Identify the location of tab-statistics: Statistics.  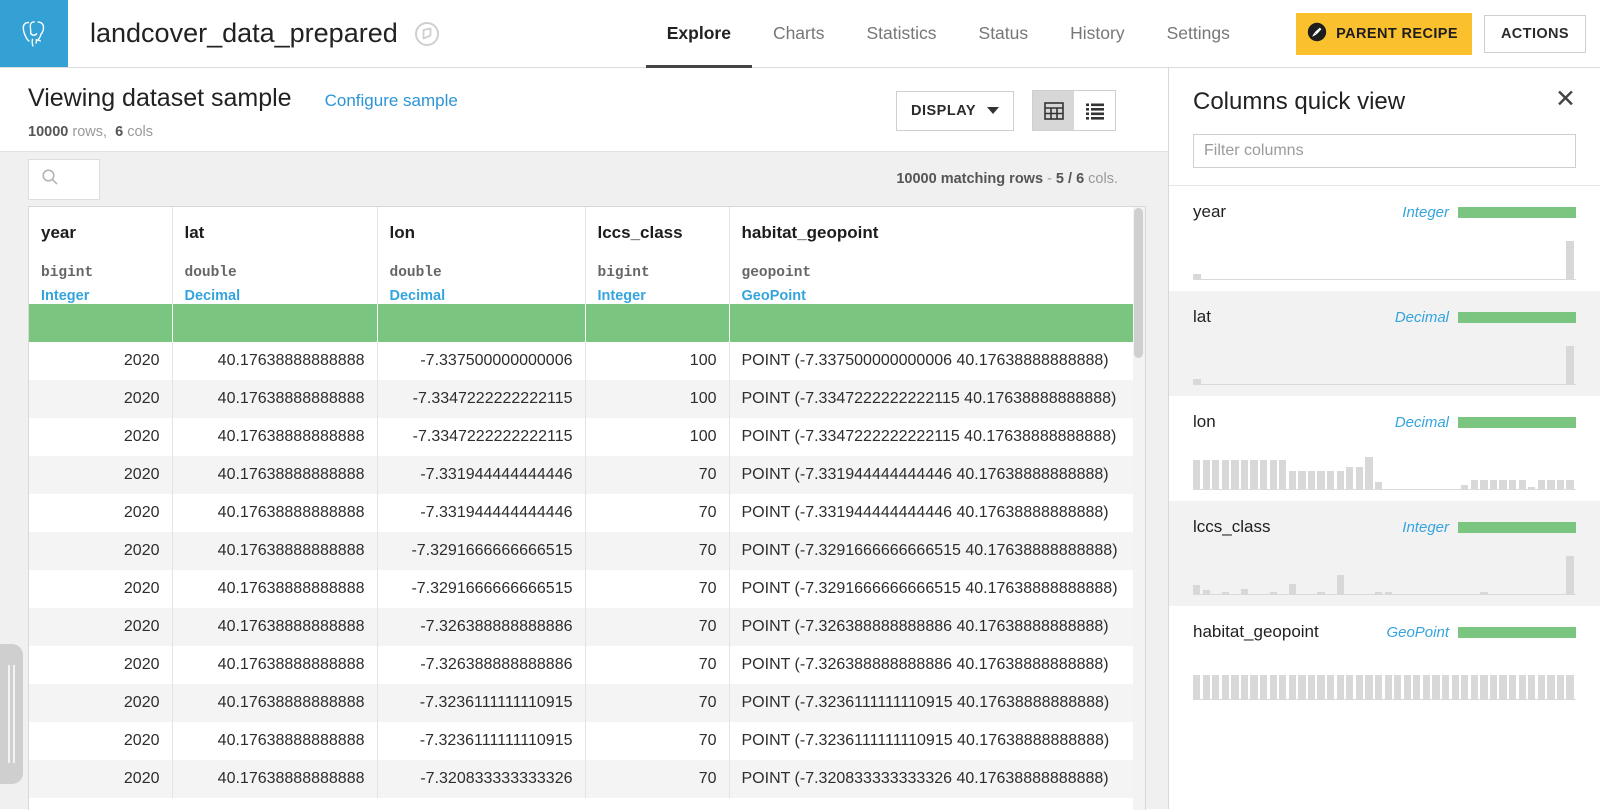
(901, 34).